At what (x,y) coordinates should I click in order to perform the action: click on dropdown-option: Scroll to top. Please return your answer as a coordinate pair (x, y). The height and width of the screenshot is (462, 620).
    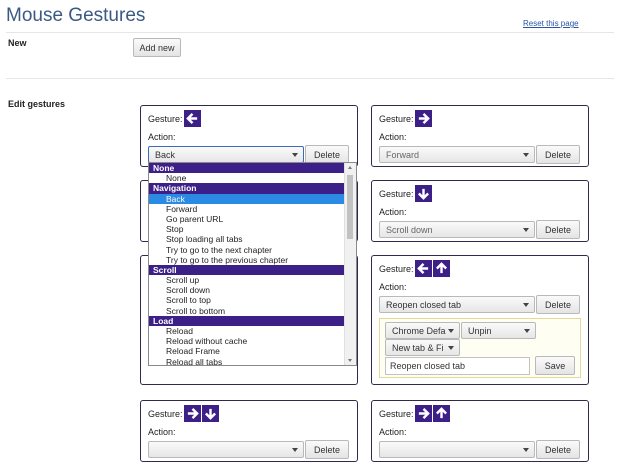
    Looking at the image, I should click on (247, 300).